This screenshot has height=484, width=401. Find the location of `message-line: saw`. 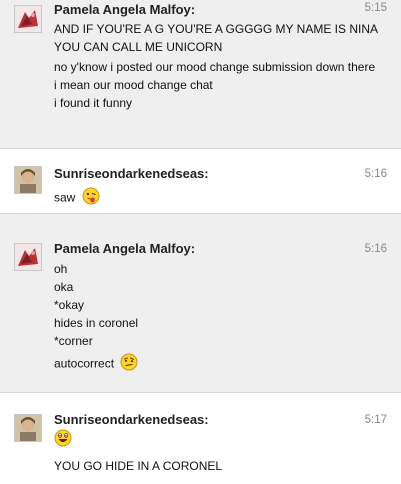

message-line: saw is located at coordinates (221, 198).